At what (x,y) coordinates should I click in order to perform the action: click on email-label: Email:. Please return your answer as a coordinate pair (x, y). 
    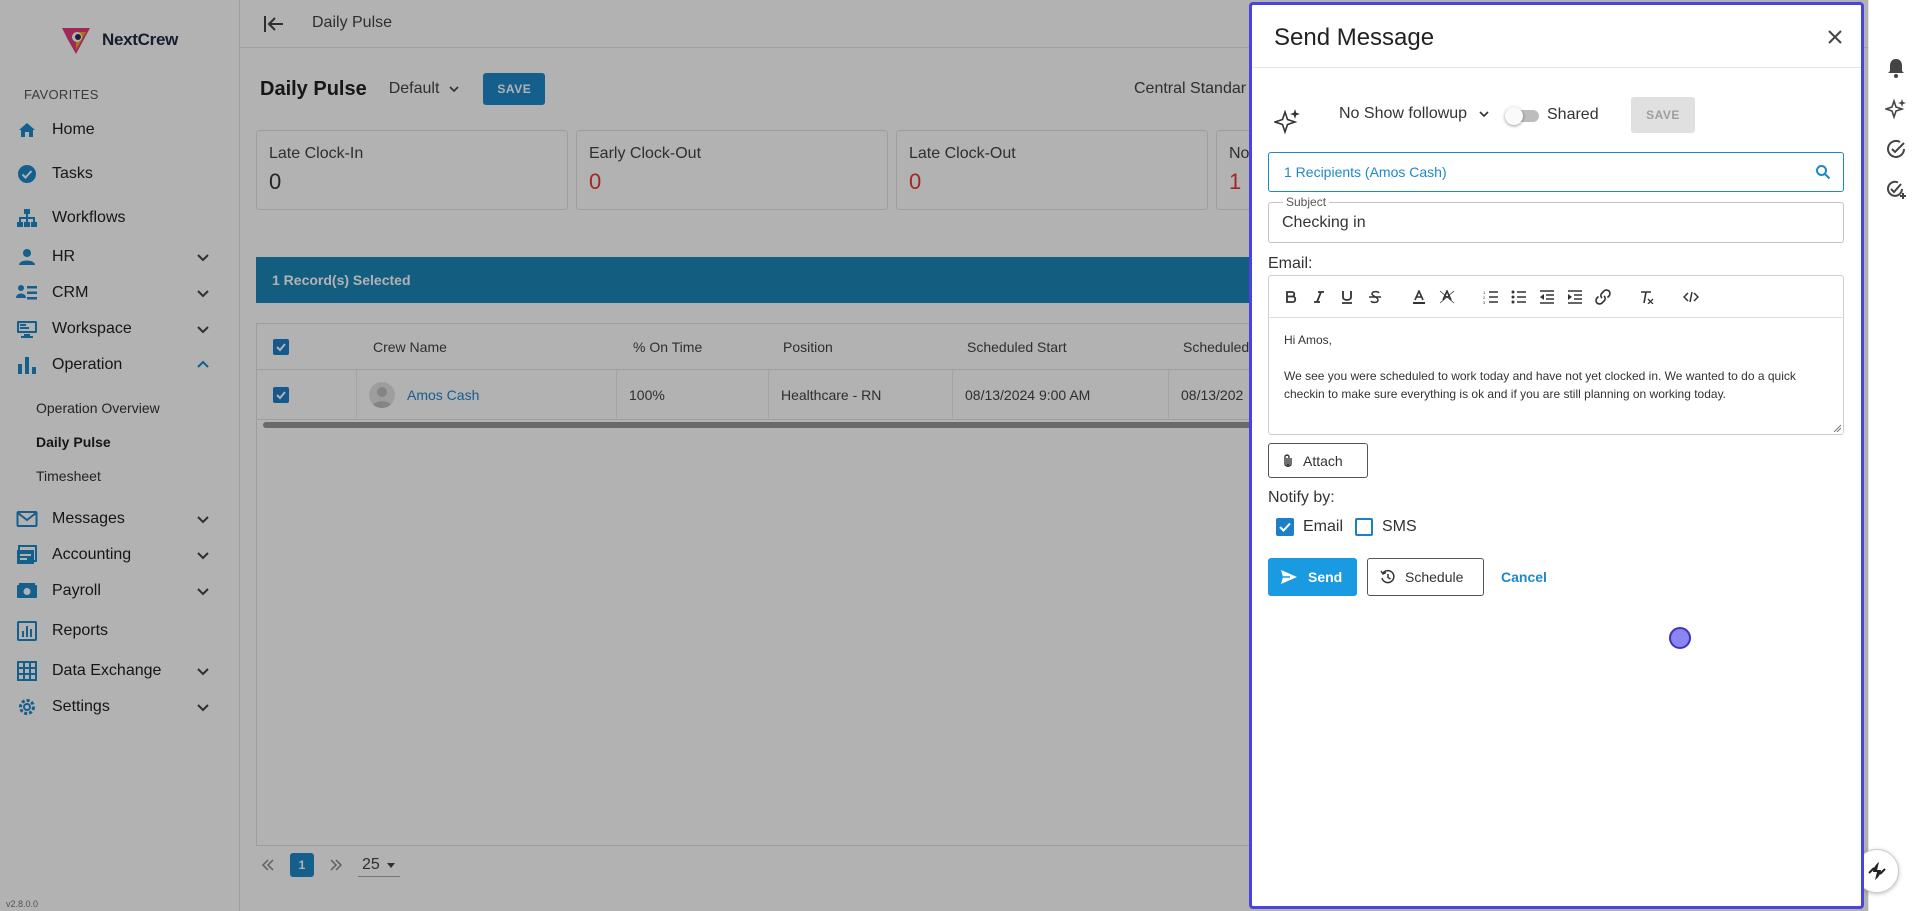
    Looking at the image, I should click on (1290, 263).